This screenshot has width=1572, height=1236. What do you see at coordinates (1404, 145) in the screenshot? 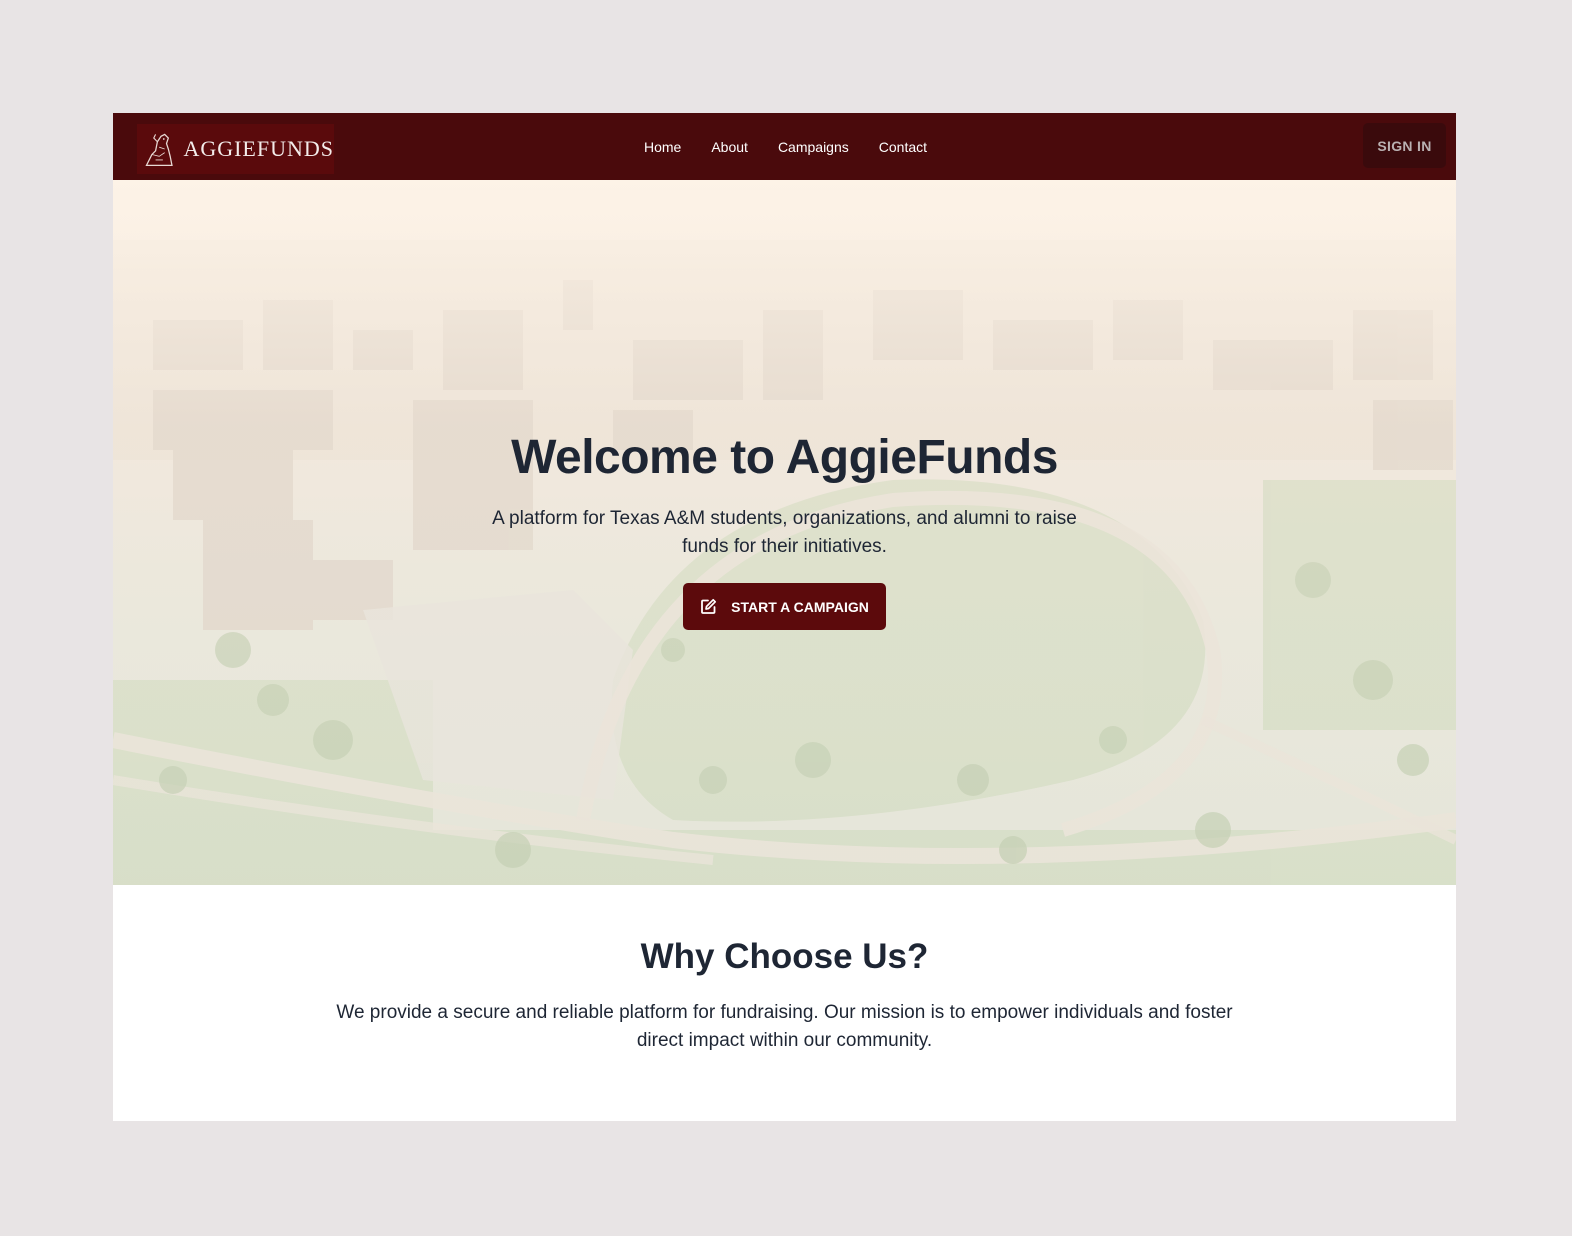
I see `sign-in-button: SIGN IN` at bounding box center [1404, 145].